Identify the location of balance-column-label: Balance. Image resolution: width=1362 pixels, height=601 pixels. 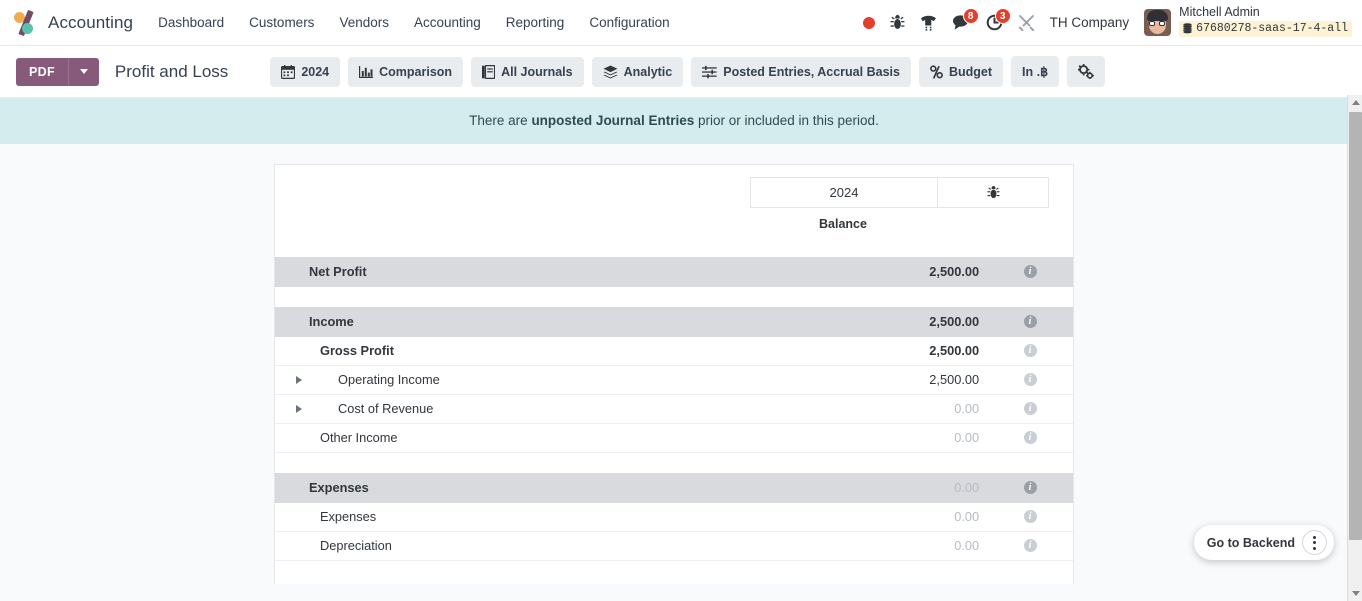
(843, 224).